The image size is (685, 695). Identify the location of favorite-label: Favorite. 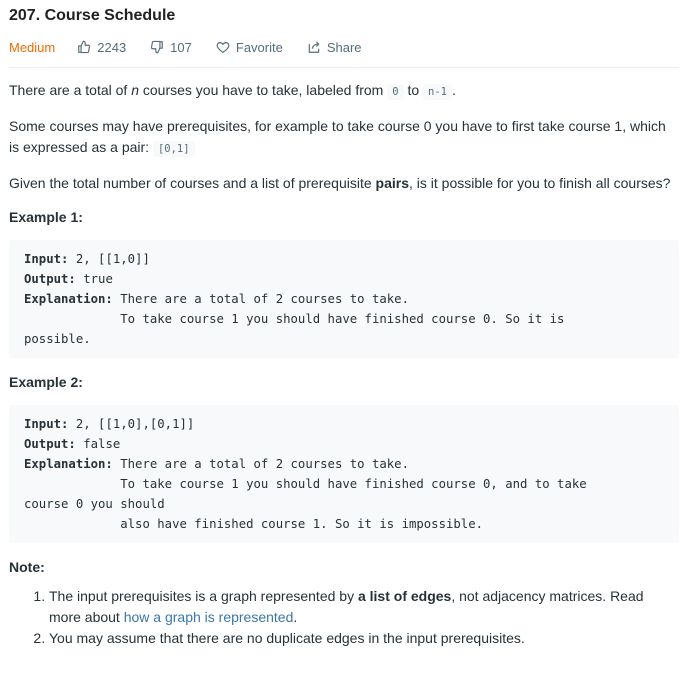
(259, 47).